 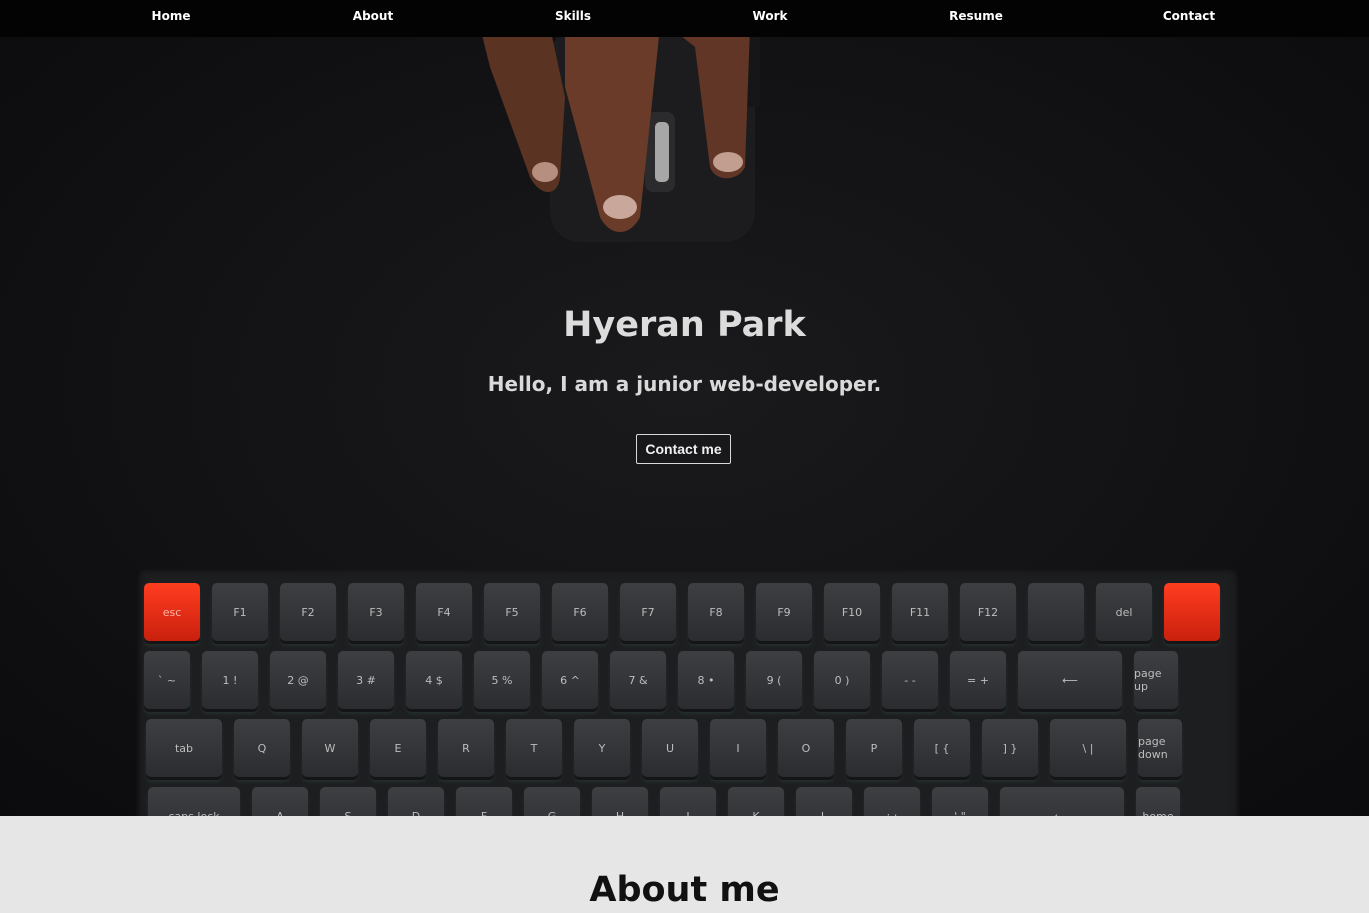 What do you see at coordinates (960, 801) in the screenshot?
I see `keyboard-key: ' "` at bounding box center [960, 801].